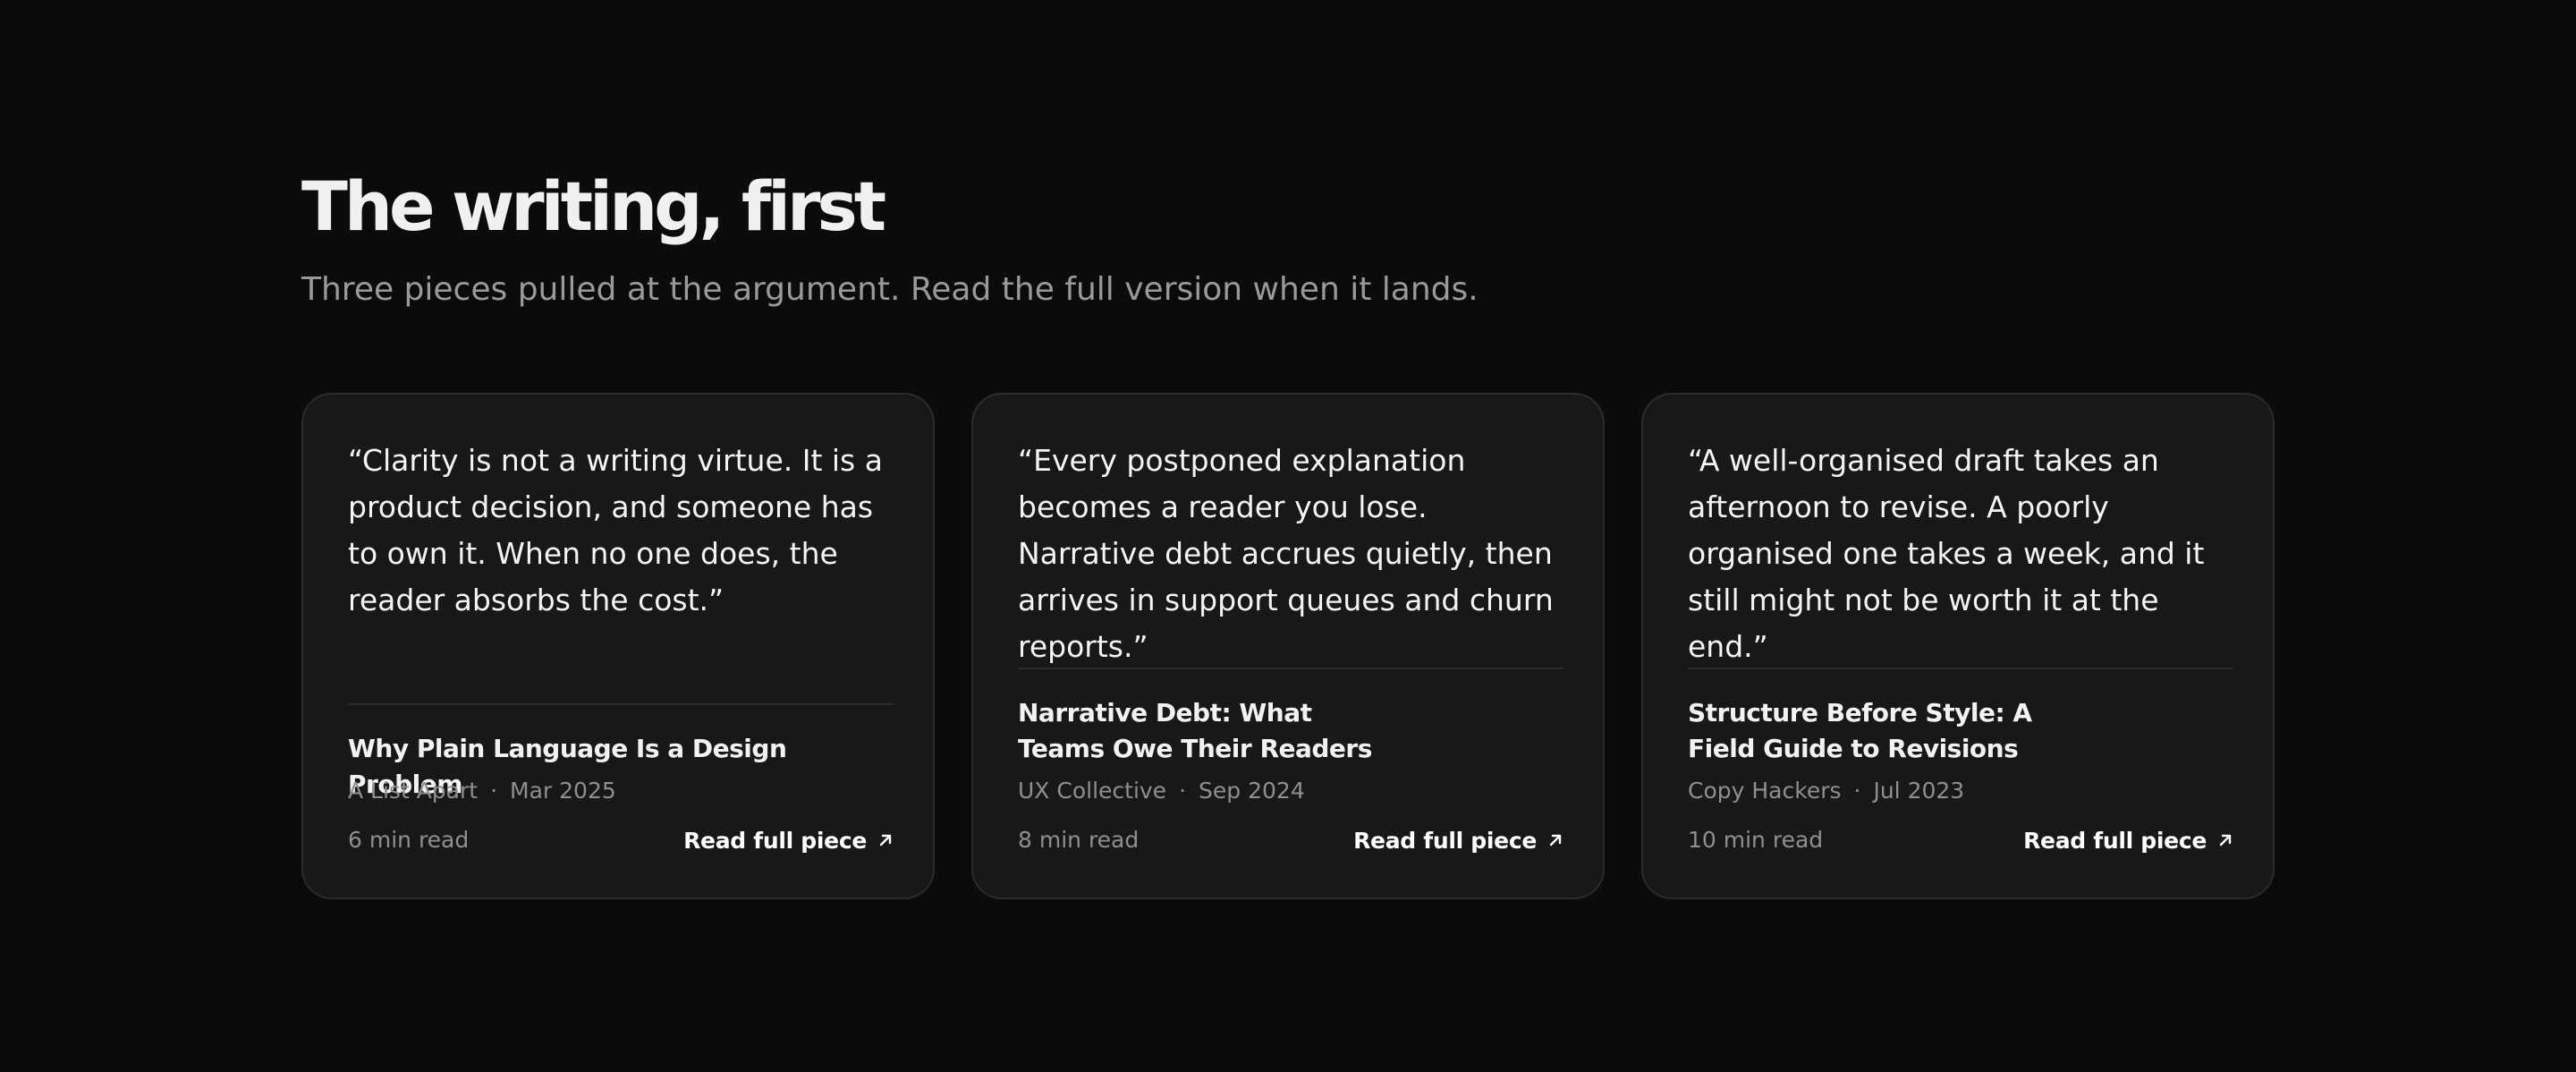 Image resolution: width=2576 pixels, height=1072 pixels. I want to click on card-publication: Copy Hackers, so click(1765, 791).